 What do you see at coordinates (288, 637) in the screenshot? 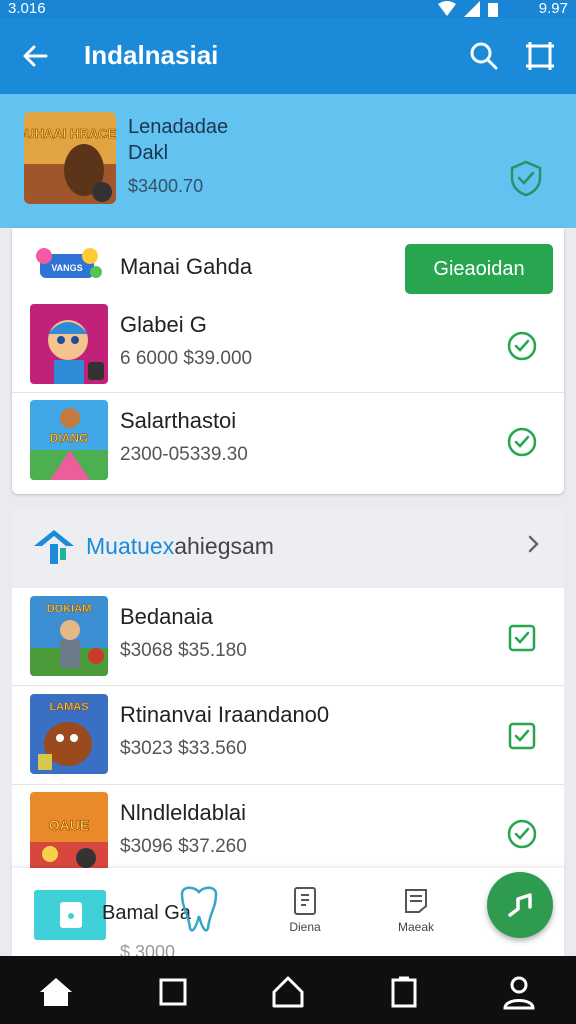
I see `list-item: DOKIAM Bedanaia $3068 $35.180` at bounding box center [288, 637].